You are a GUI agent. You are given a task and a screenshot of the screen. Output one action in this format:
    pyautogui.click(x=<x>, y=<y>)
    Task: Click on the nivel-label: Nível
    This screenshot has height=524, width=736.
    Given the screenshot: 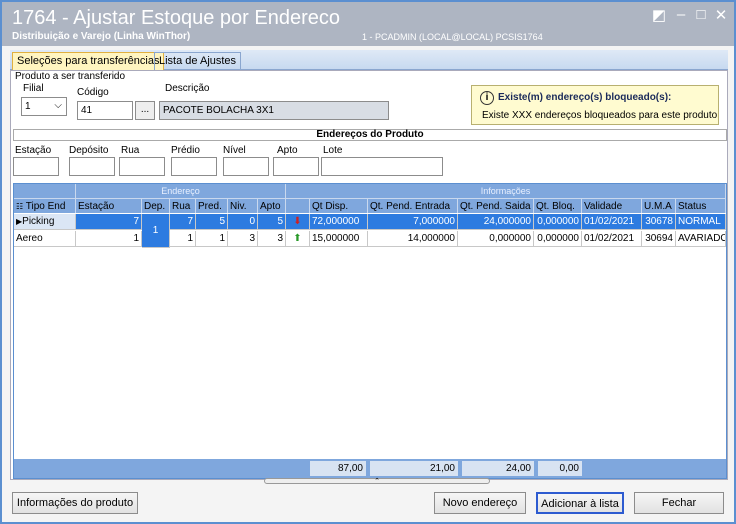 What is the action you would take?
    pyautogui.click(x=234, y=150)
    